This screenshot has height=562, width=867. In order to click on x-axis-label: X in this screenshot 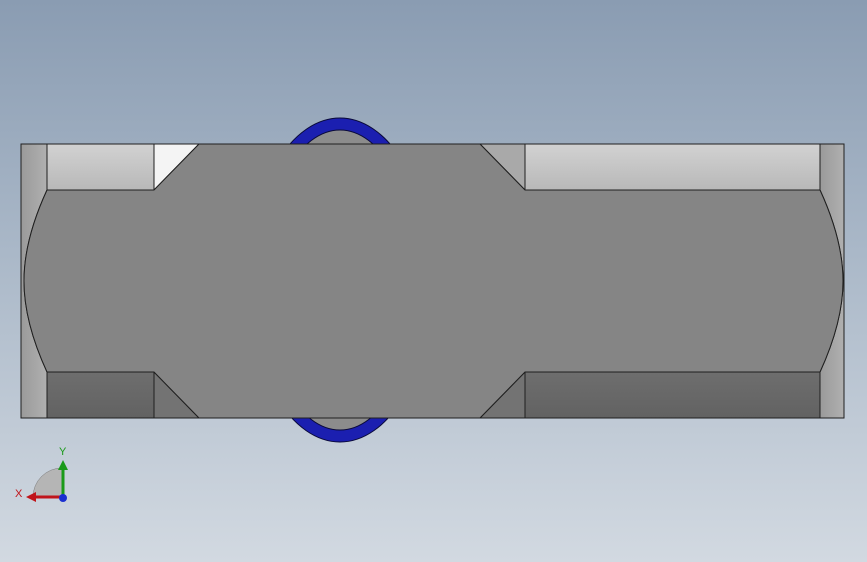, I will do `click(19, 494)`.